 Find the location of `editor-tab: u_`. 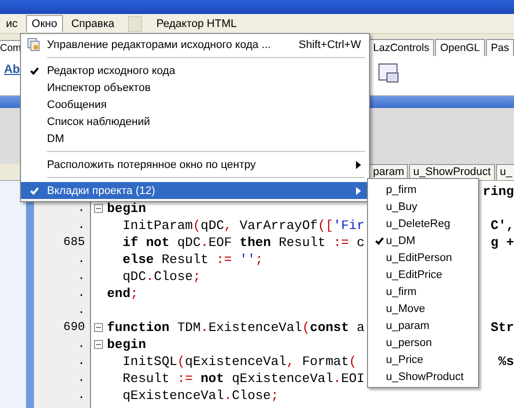

editor-tab: u_ is located at coordinates (505, 172).